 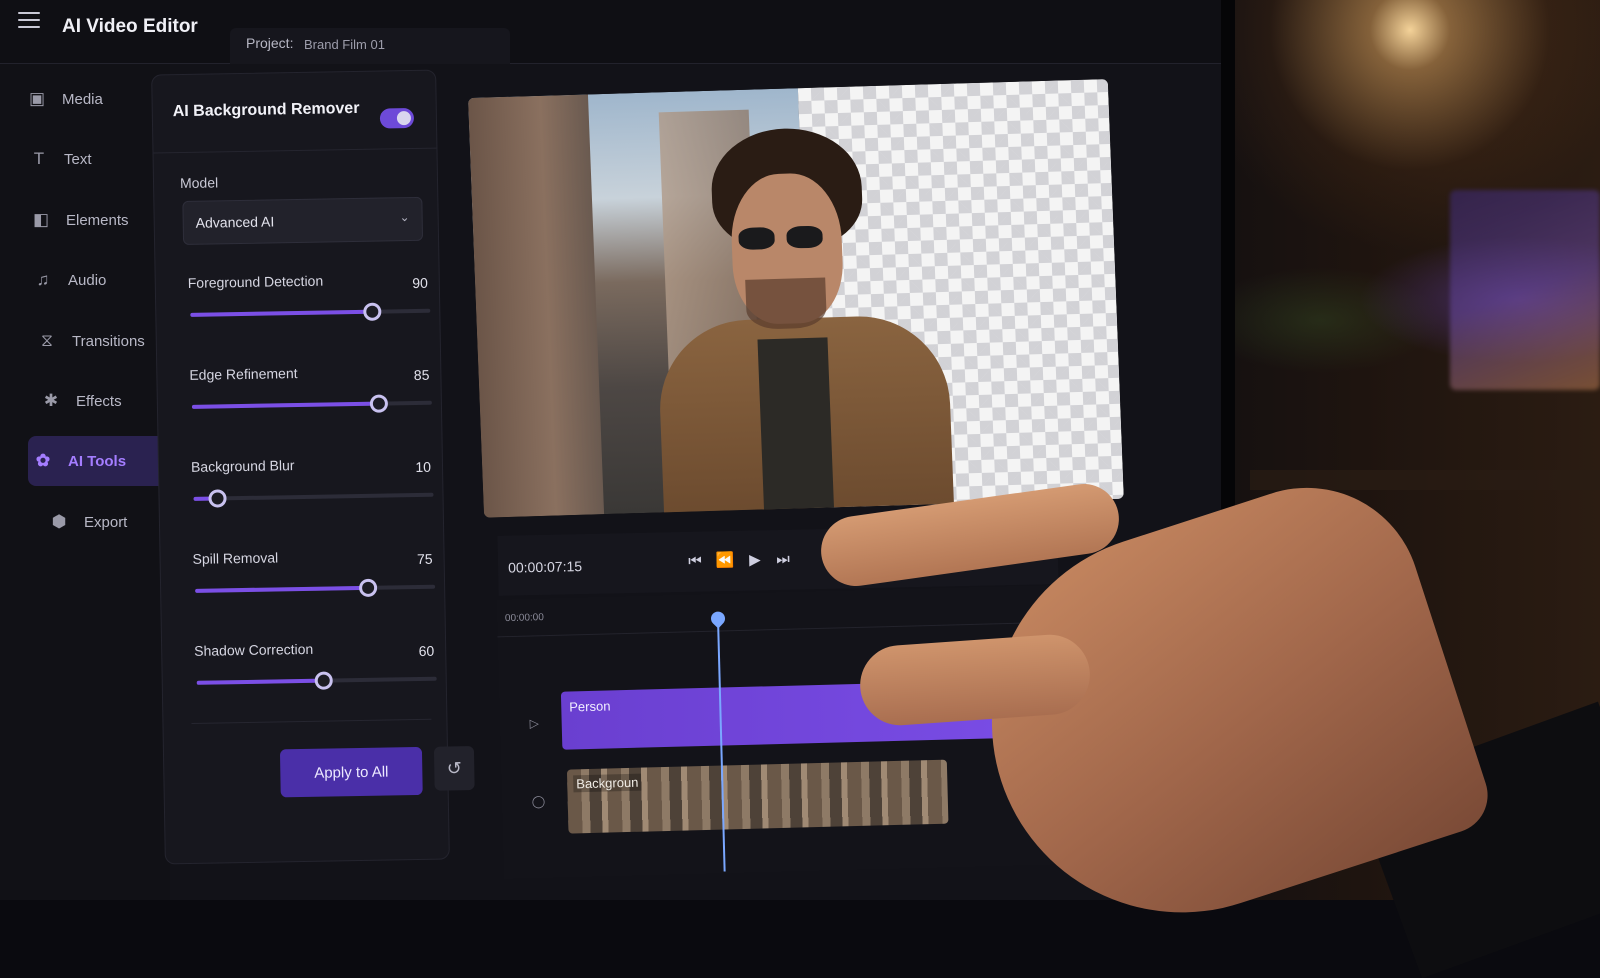 What do you see at coordinates (312, 400) in the screenshot?
I see `slider-edge-refinement: Edge Refinement 85` at bounding box center [312, 400].